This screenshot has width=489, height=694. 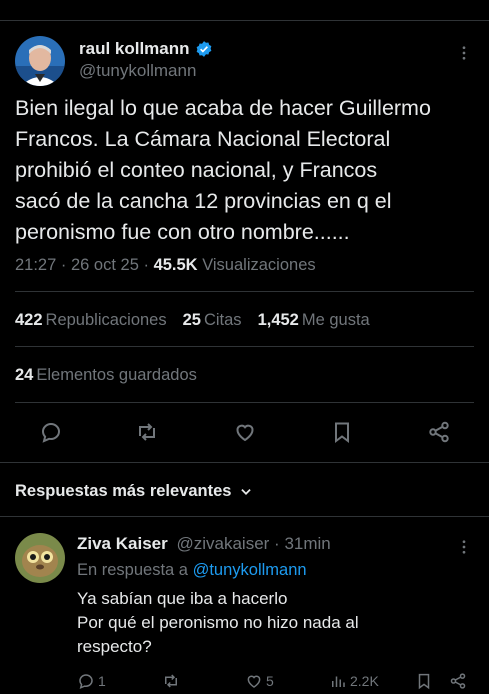 I want to click on reply-reply-button: 1, so click(x=91, y=681).